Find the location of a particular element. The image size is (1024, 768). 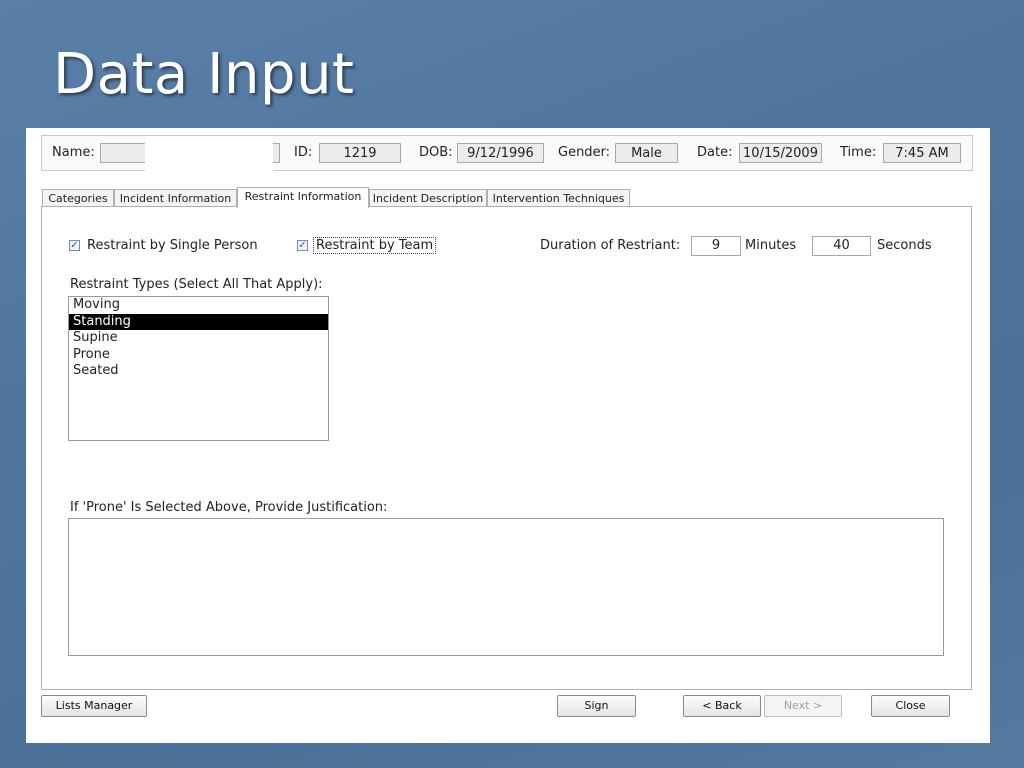

team-label: Restraint by Team is located at coordinates (375, 245).